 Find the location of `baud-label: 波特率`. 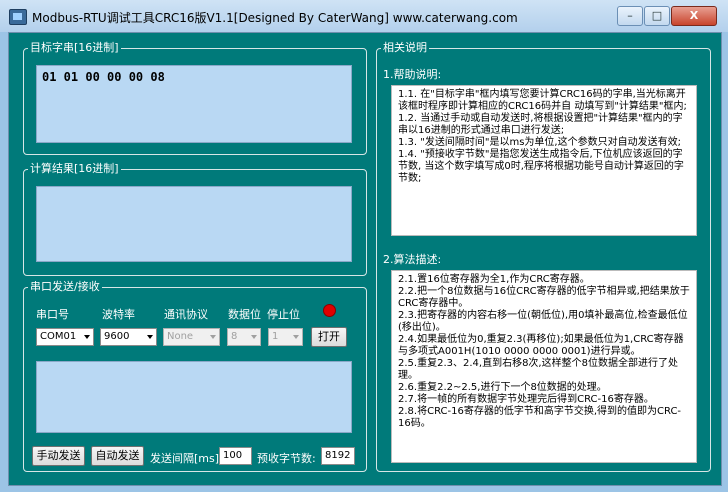

baud-label: 波特率 is located at coordinates (118, 314).